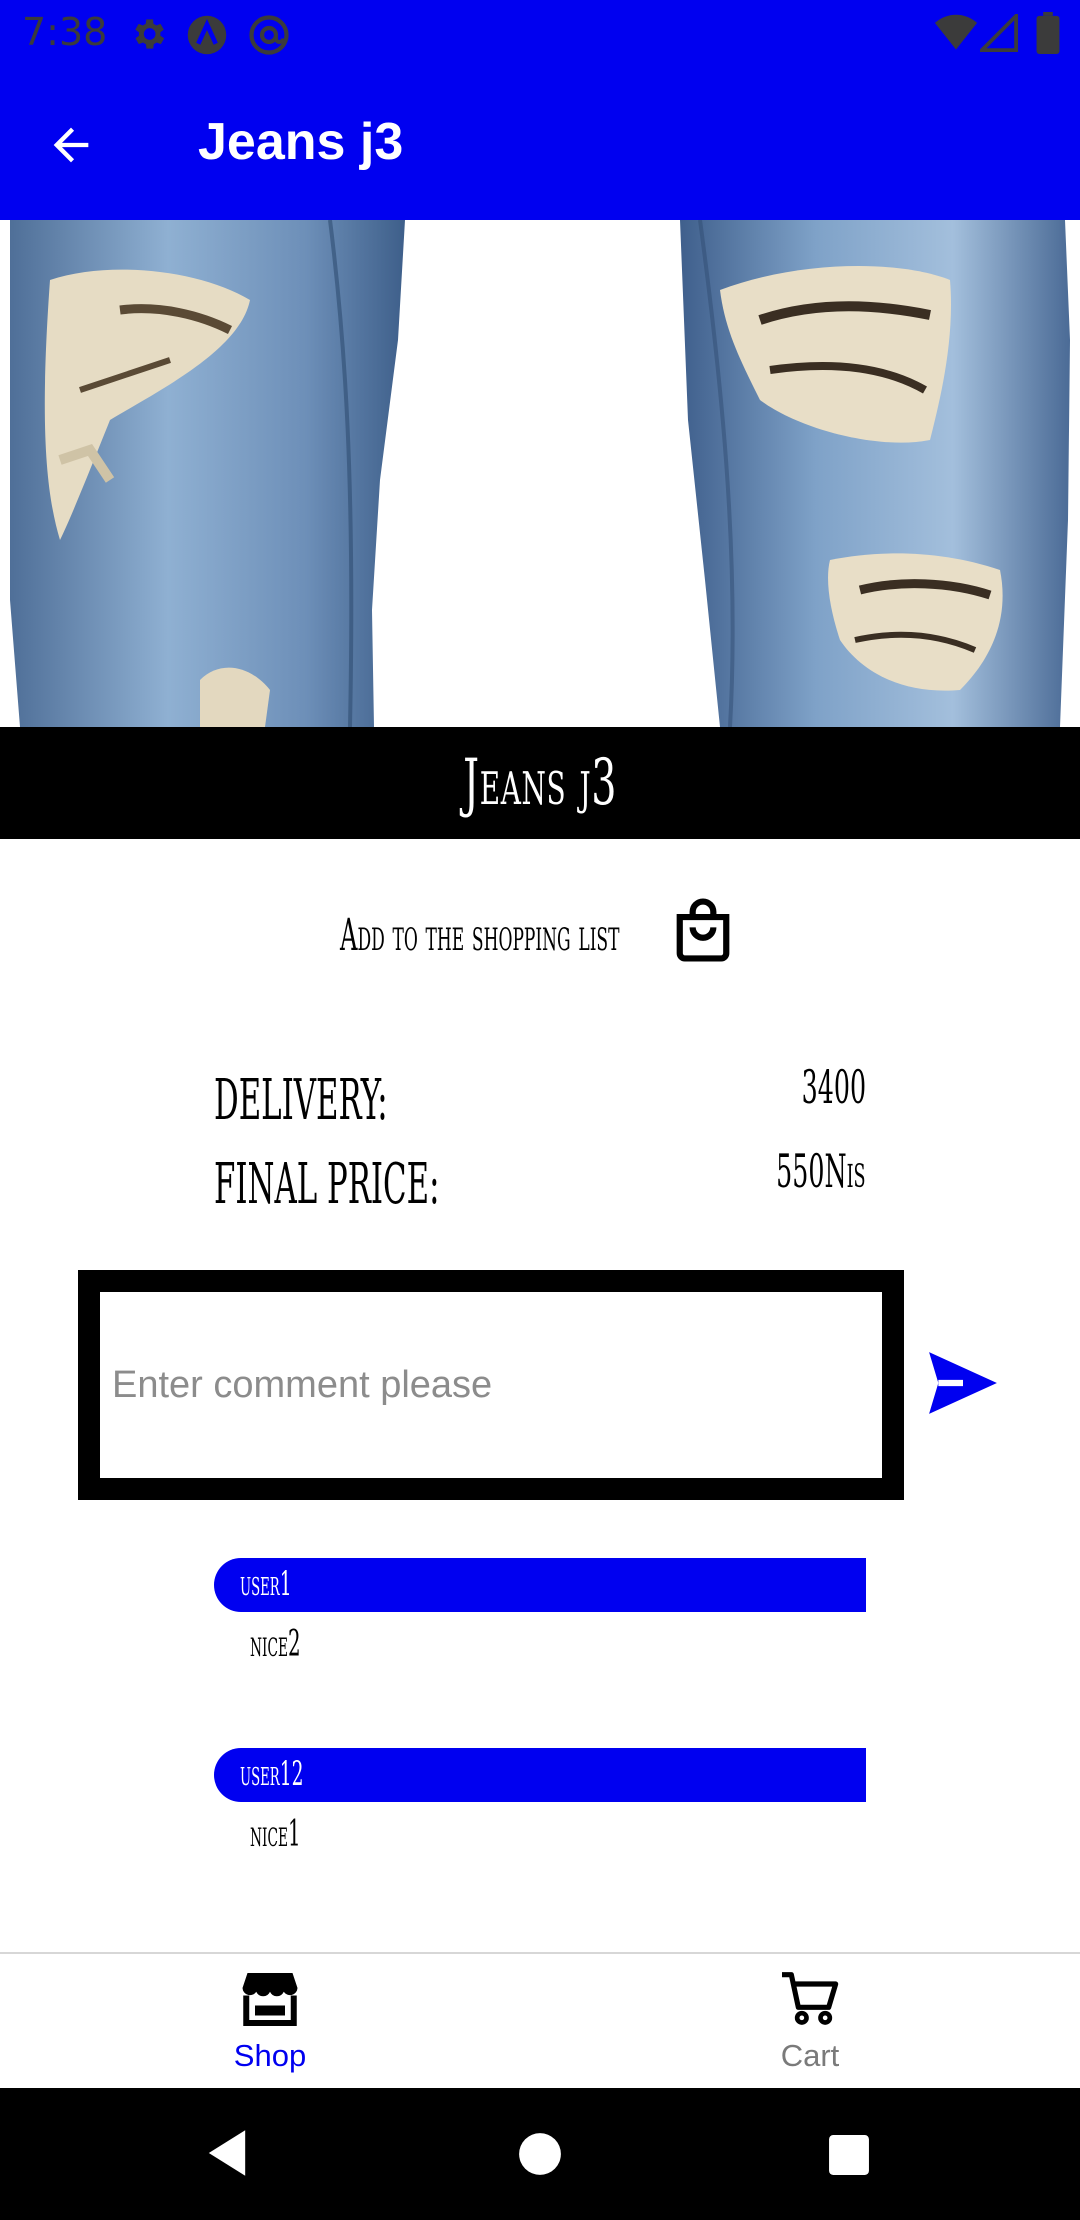  What do you see at coordinates (65, 32) in the screenshot?
I see `status-time: 7:38` at bounding box center [65, 32].